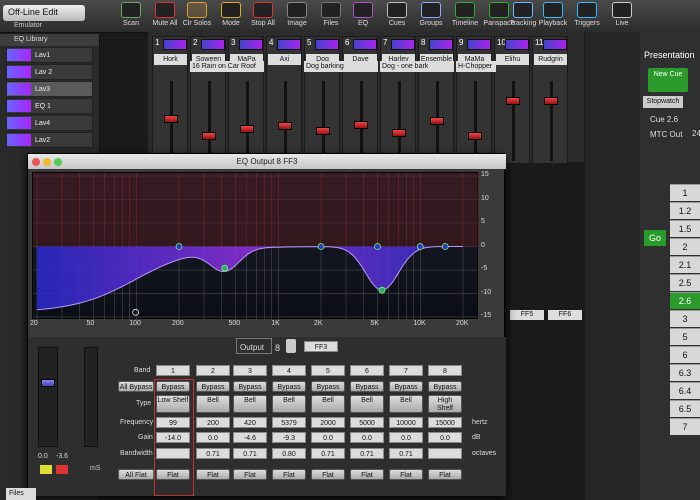 The height and width of the screenshot is (500, 700). What do you see at coordinates (360, 100) in the screenshot?
I see `channel-strip: 6 Dave` at bounding box center [360, 100].